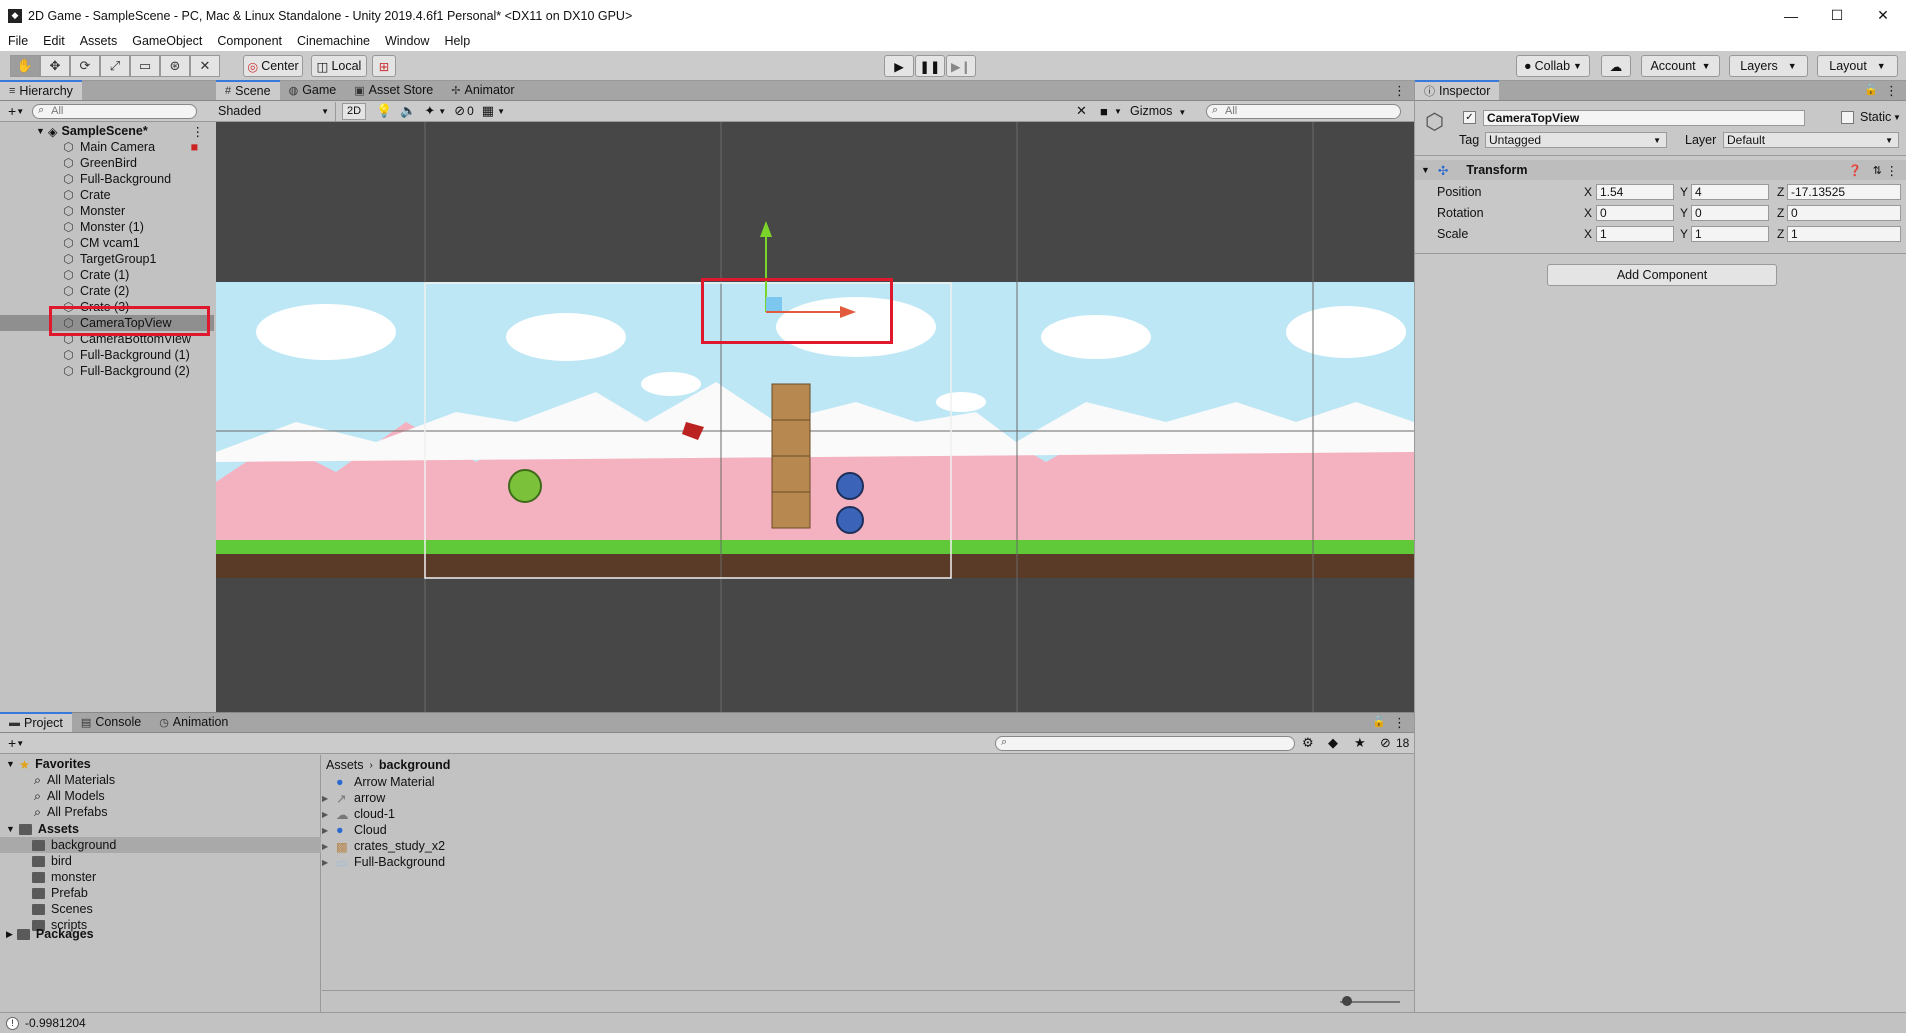 The width and height of the screenshot is (1906, 1033). What do you see at coordinates (249, 41) in the screenshot?
I see `menu-component: Component` at bounding box center [249, 41].